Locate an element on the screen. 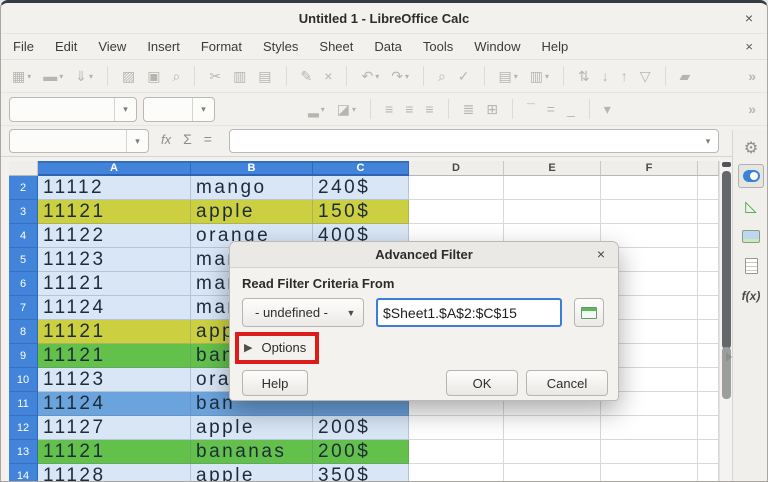 This screenshot has height=482, width=768. criteria-range-input: $Sheet1.$A$2:$C$15 is located at coordinates (469, 312).